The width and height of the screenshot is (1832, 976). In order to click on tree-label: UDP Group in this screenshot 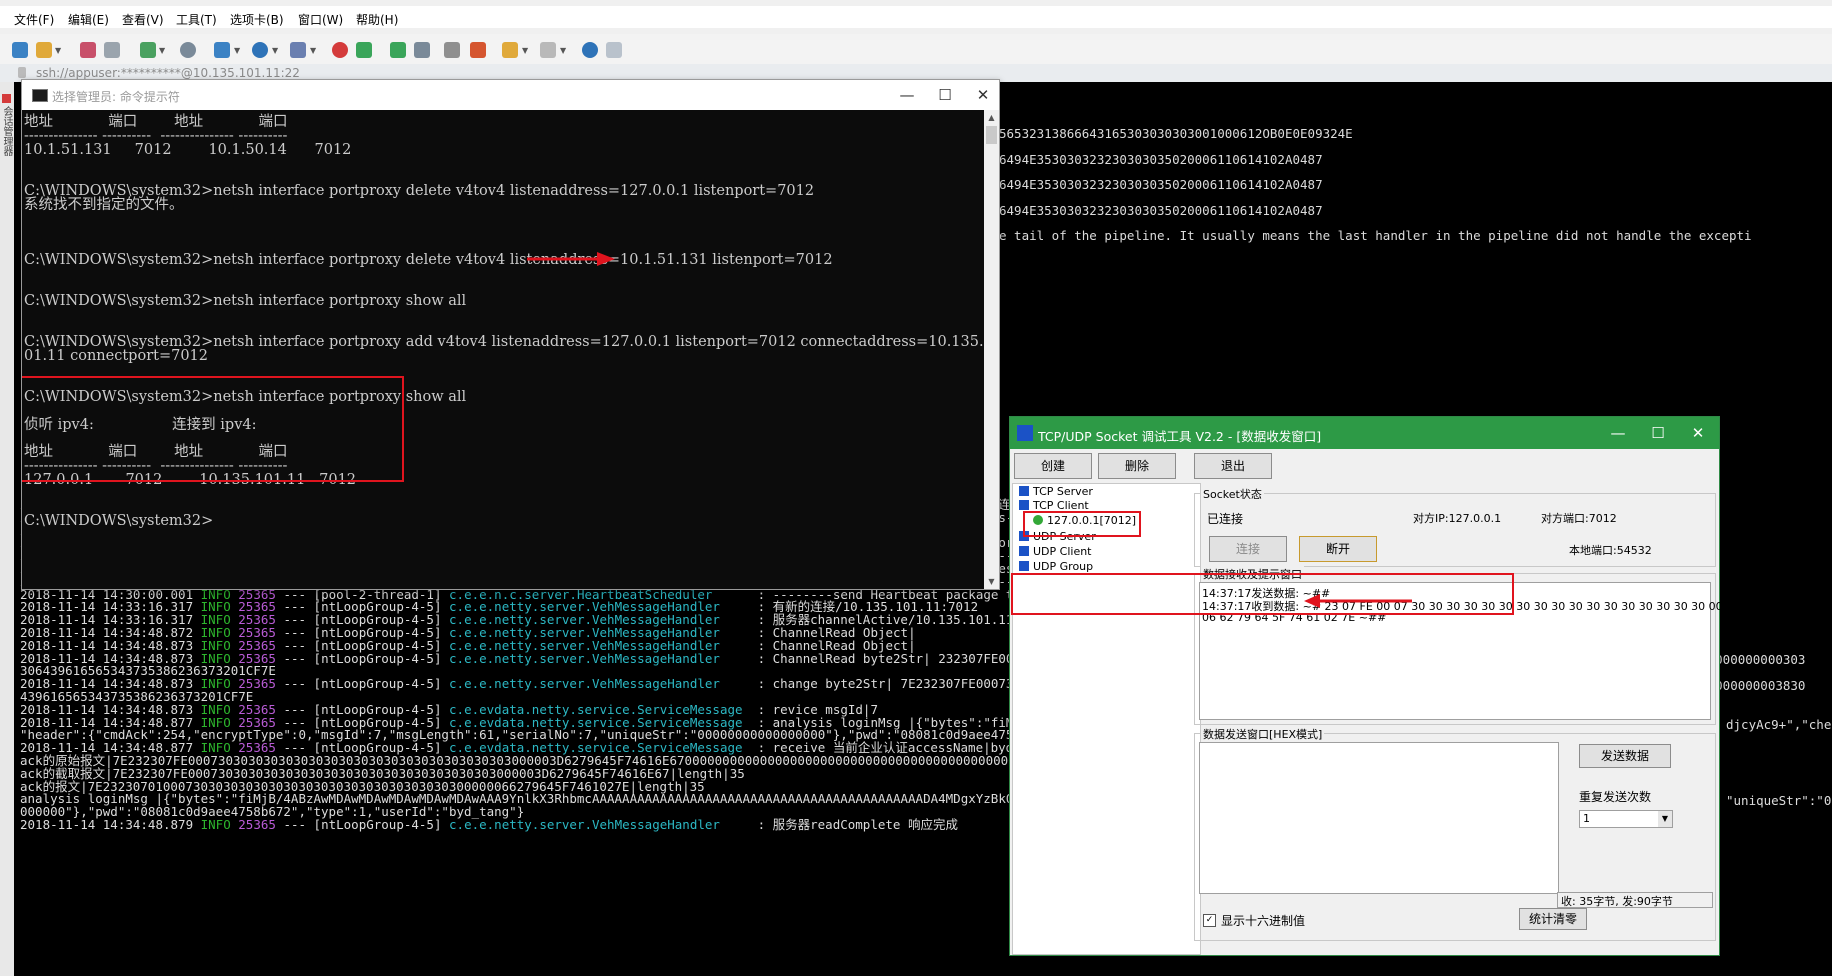, I will do `click(1063, 566)`.